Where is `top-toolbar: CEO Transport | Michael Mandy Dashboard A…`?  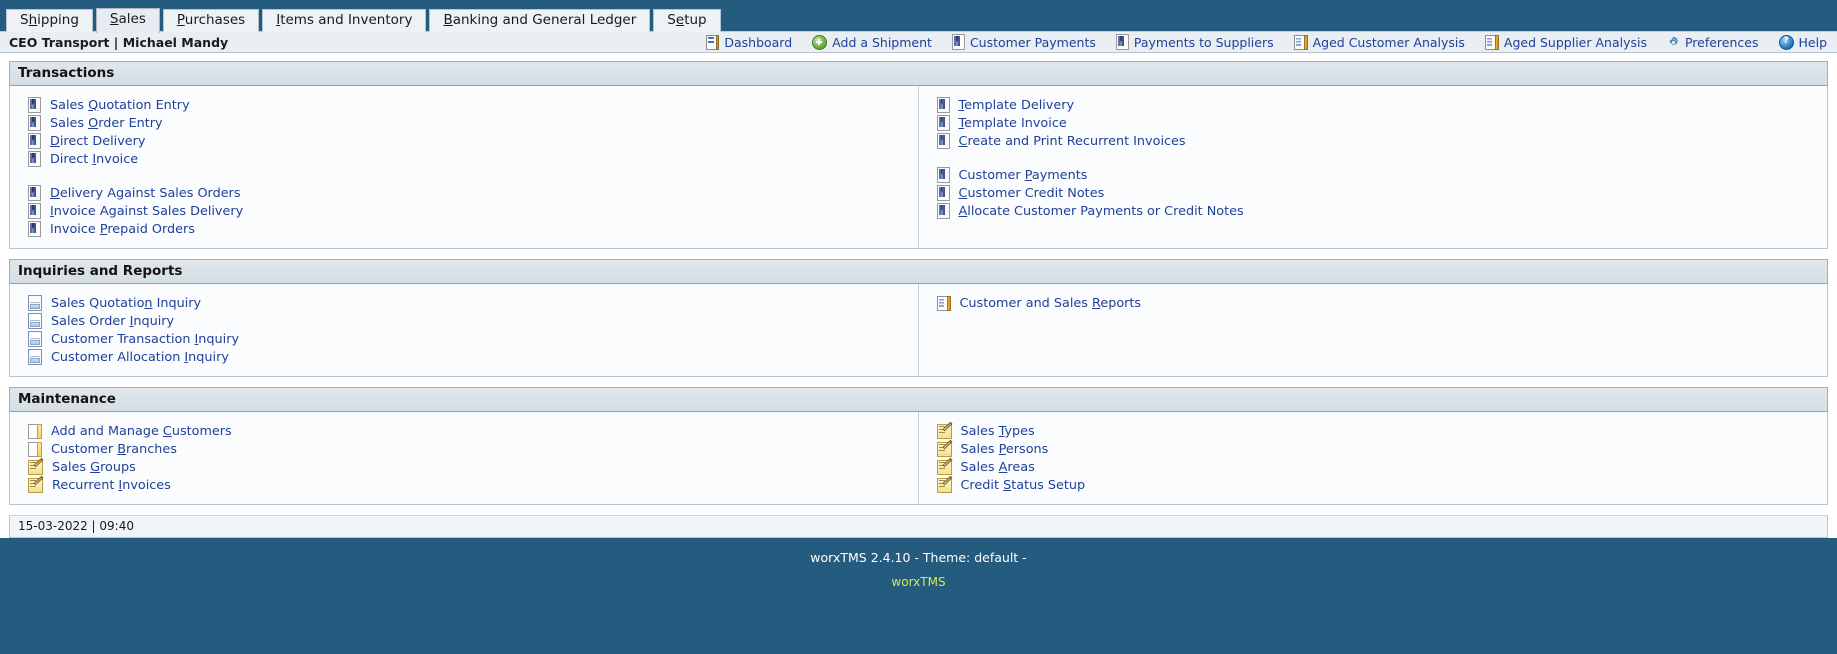 top-toolbar: CEO Transport | Michael Mandy Dashboard A… is located at coordinates (918, 42).